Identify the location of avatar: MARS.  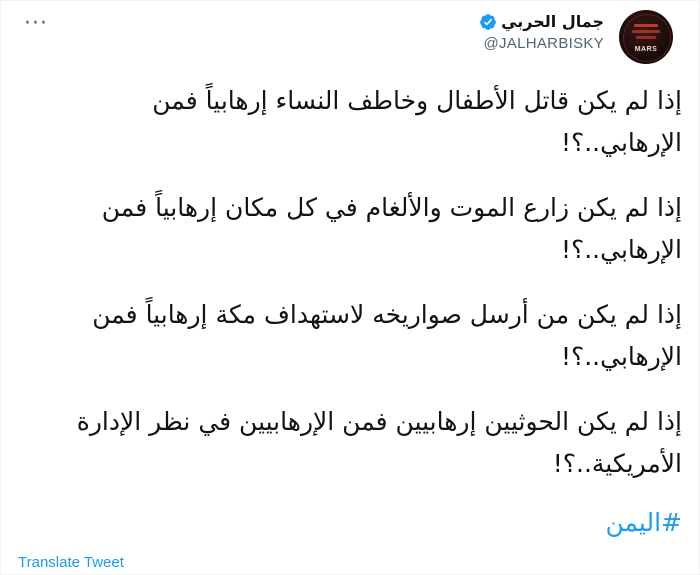
(646, 37).